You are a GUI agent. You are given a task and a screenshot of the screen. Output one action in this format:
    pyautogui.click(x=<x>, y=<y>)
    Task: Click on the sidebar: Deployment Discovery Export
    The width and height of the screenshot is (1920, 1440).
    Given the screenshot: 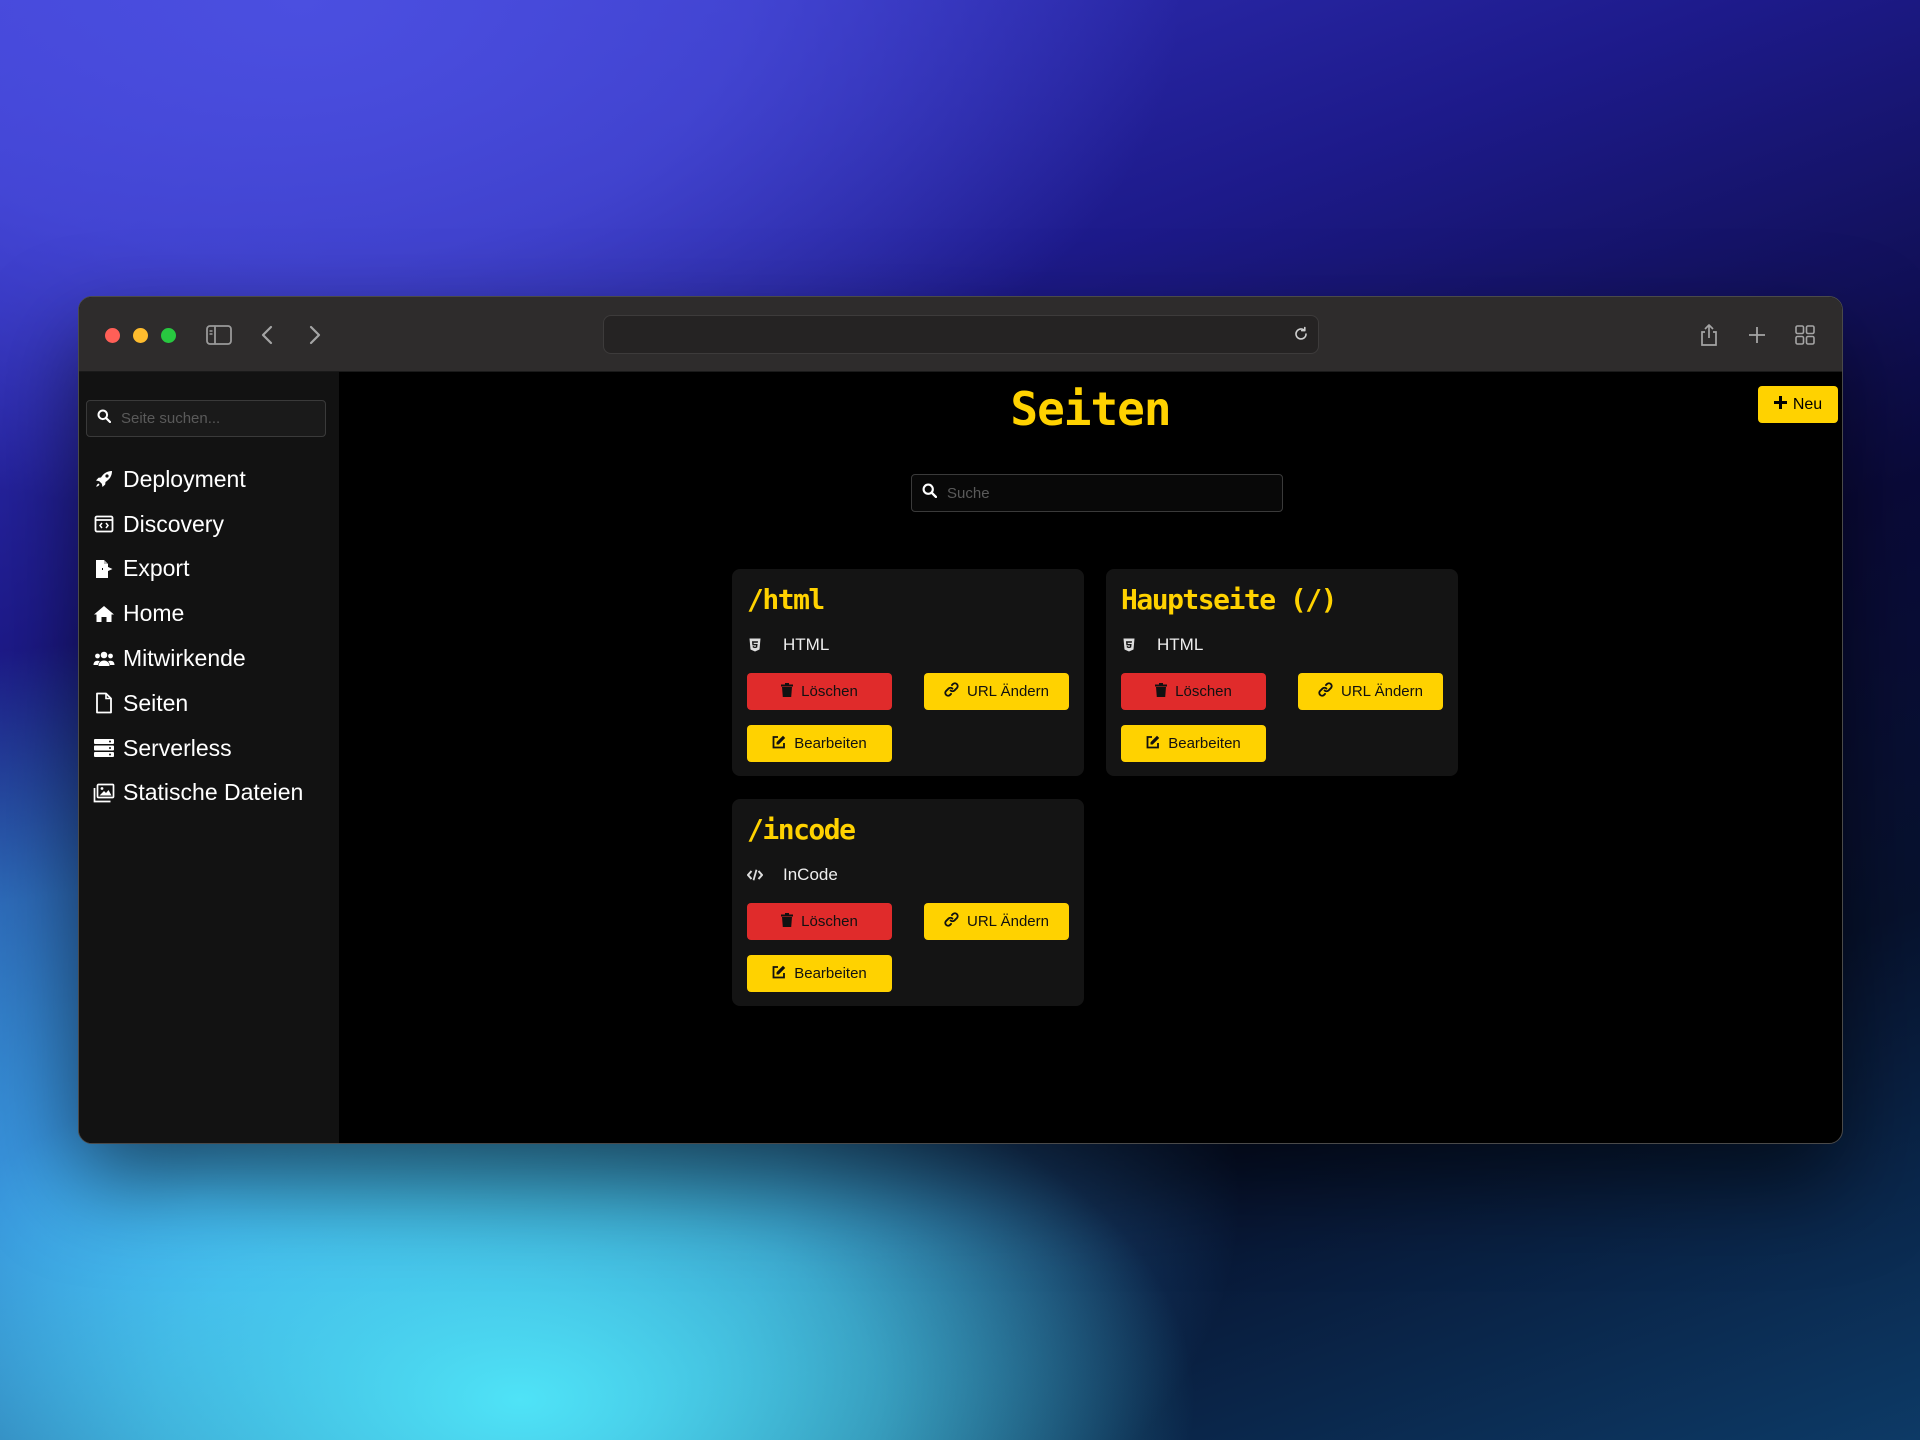 What is the action you would take?
    pyautogui.click(x=209, y=757)
    